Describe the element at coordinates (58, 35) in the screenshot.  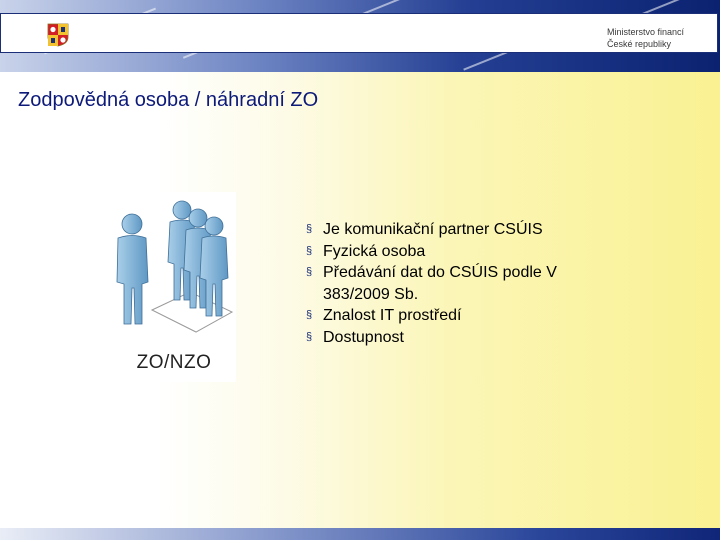
I see `czech-coat-of-arms-icon` at that location.